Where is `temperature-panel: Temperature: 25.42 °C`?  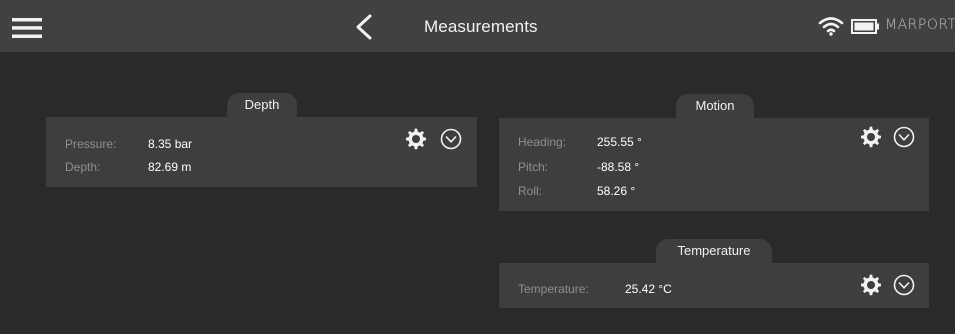
temperature-panel: Temperature: 25.42 °C is located at coordinates (714, 285).